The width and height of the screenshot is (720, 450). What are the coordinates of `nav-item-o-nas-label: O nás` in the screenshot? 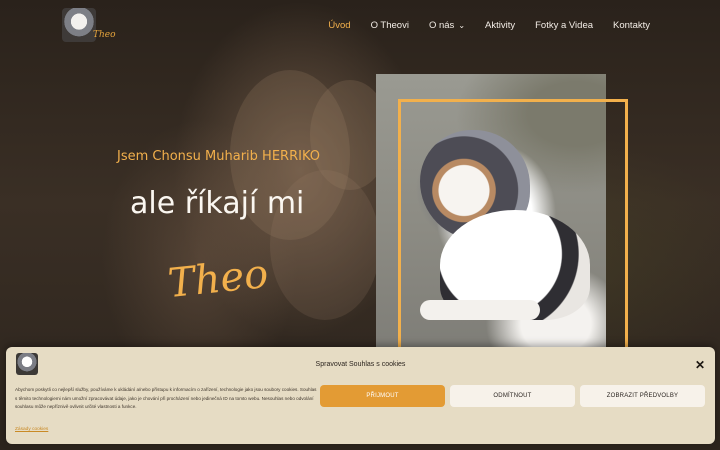 It's located at (441, 25).